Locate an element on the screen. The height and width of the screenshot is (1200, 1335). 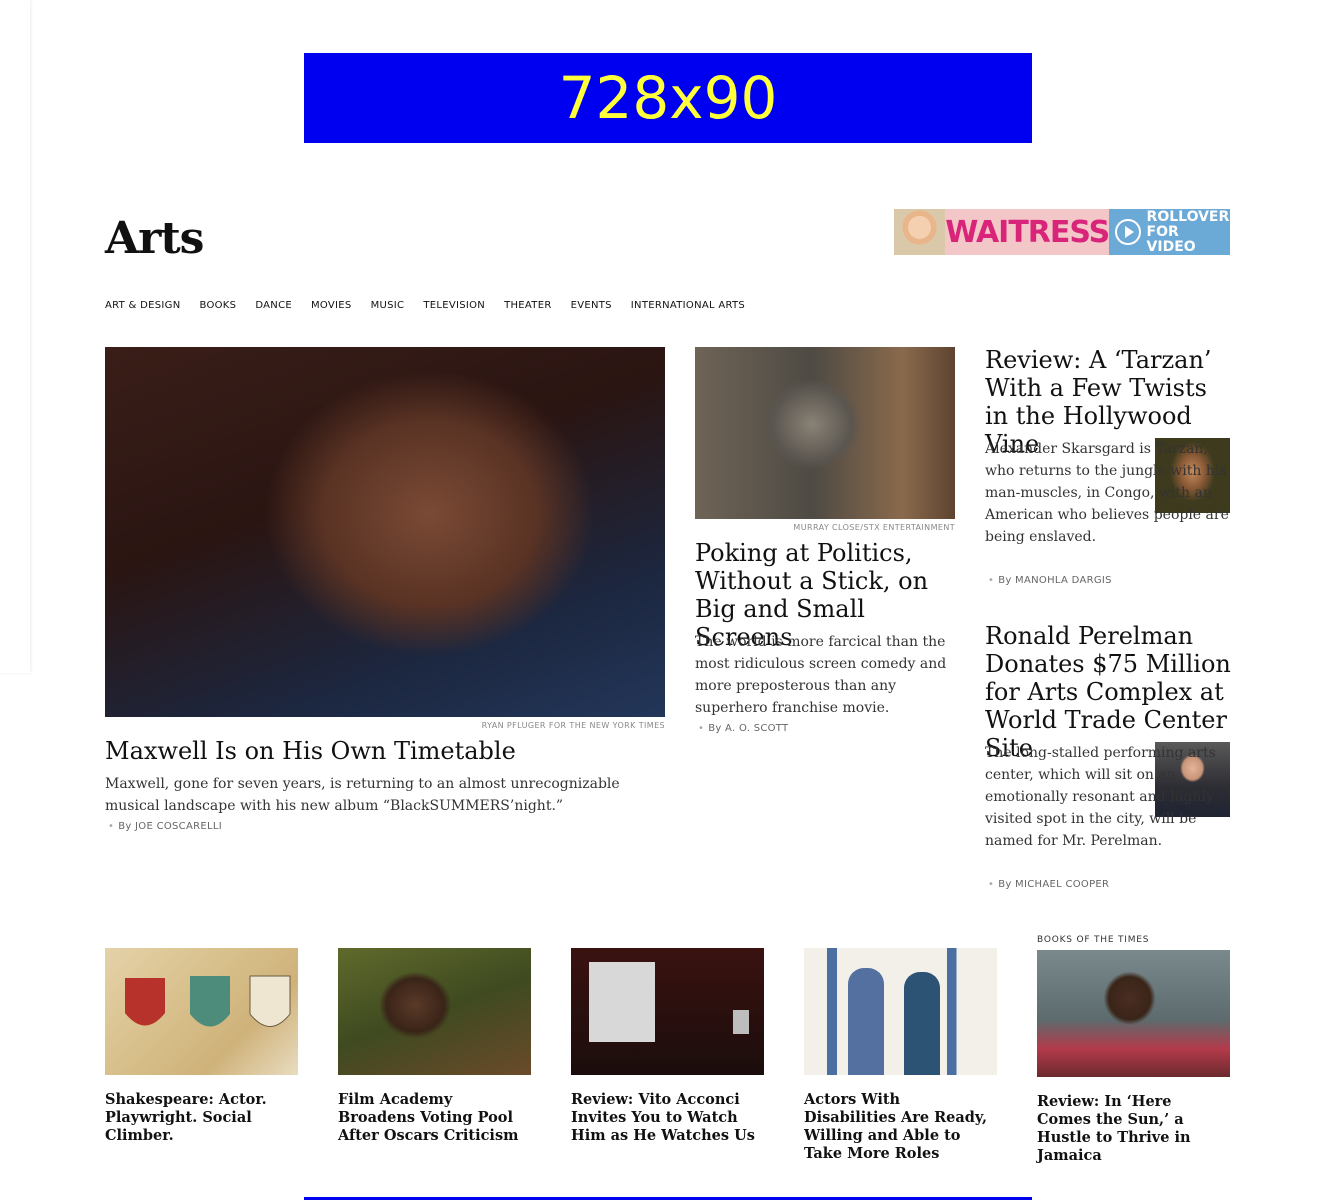
right-story-2-byline-text: By MICHAEL COOPER is located at coordinates (1053, 884).